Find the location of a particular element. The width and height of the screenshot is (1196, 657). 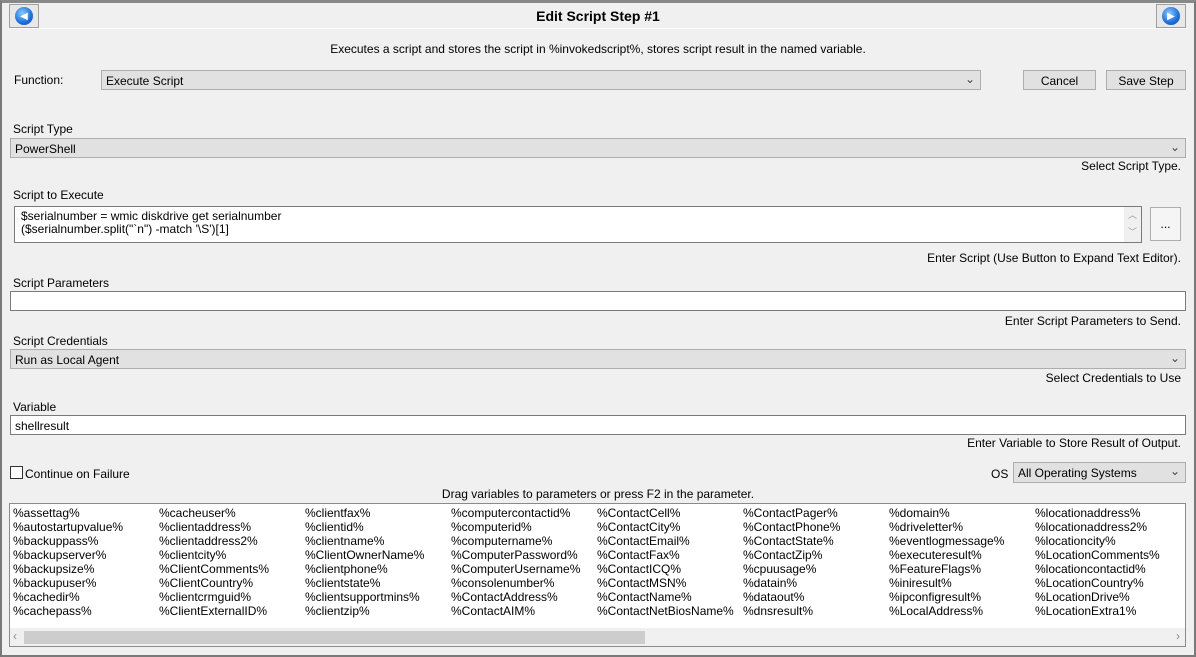

variable-item: %locationcontactid% is located at coordinates (1097, 569).